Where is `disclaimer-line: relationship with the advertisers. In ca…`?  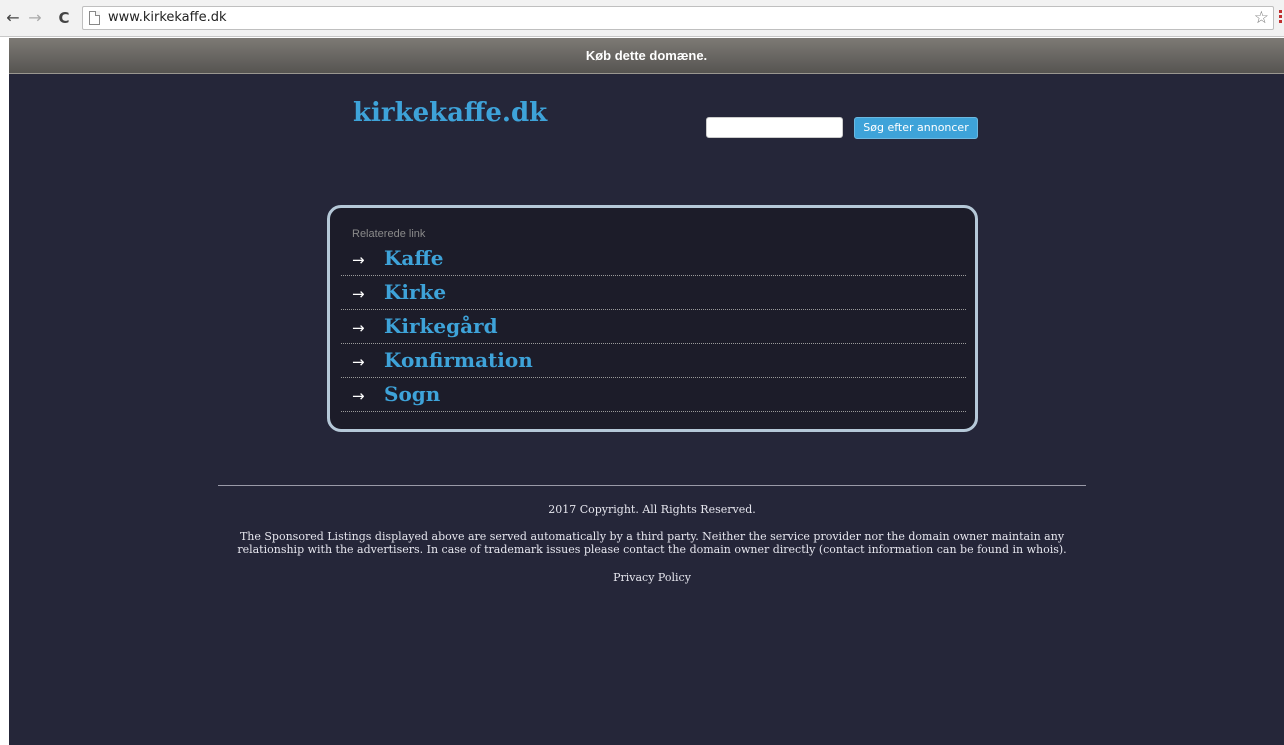
disclaimer-line: relationship with the advertisers. In ca… is located at coordinates (652, 549).